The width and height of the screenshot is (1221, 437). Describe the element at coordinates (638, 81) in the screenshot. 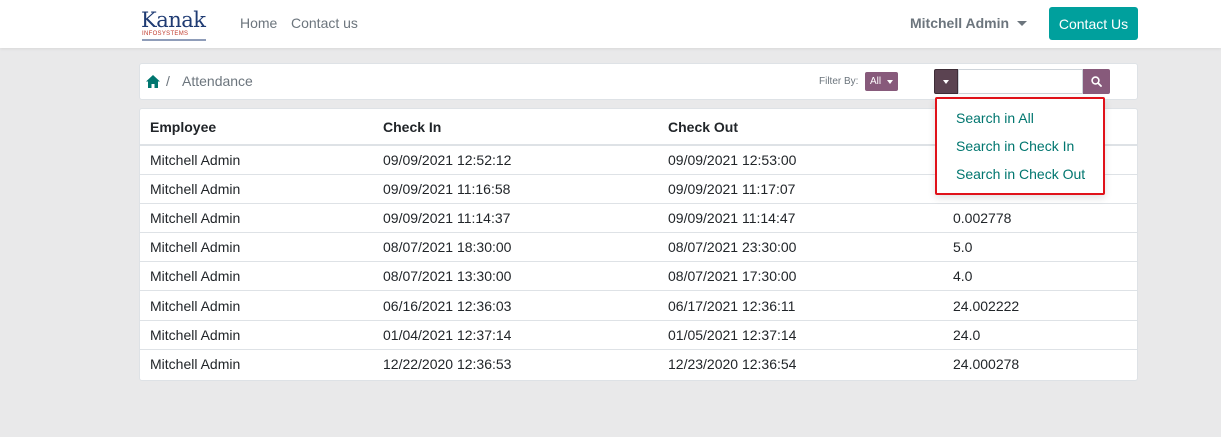

I see `breadcrumb-bar: / Attendance Filter By: All` at that location.